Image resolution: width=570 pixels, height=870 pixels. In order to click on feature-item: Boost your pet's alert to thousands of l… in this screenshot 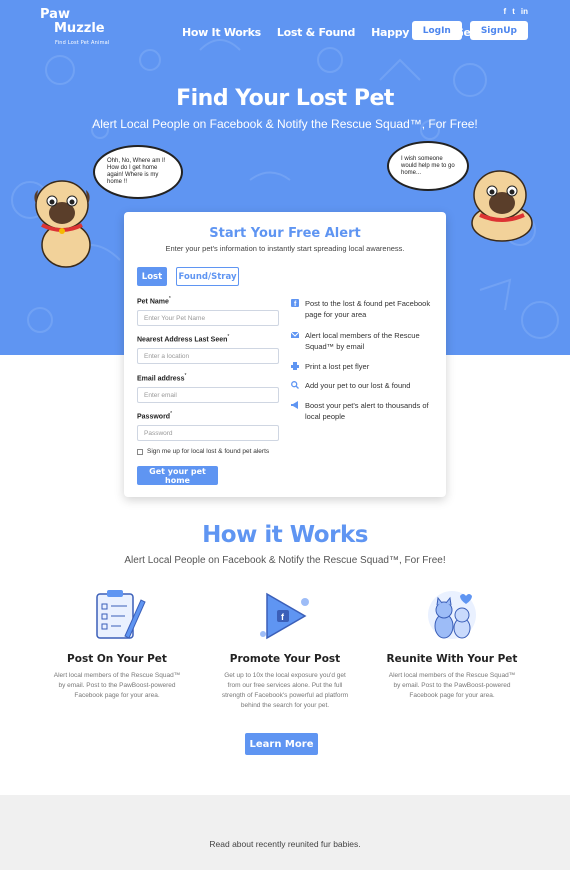, I will do `click(363, 411)`.